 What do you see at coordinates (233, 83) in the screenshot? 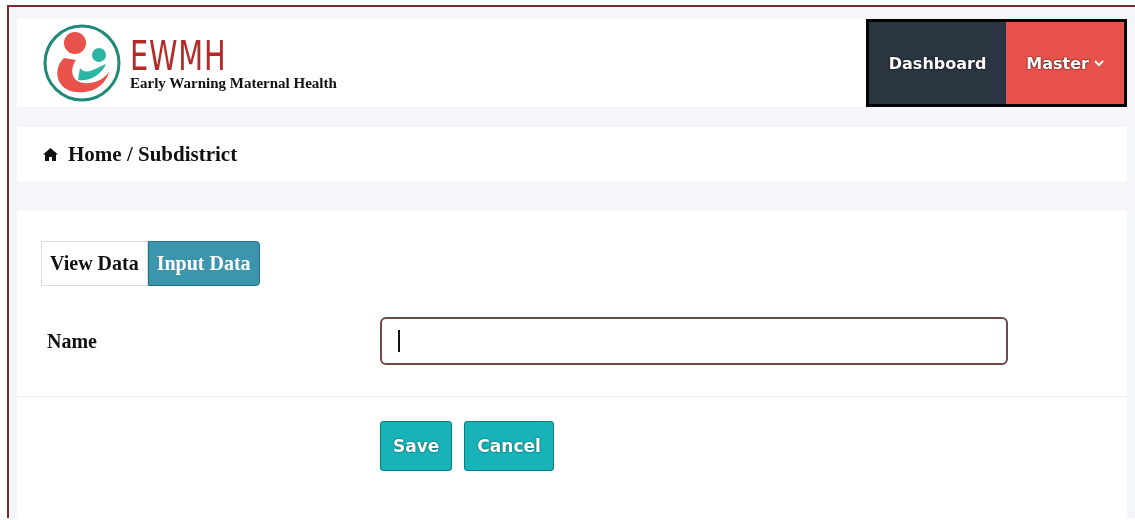
I see `brand-tagline: Early Warning Maternal Health` at bounding box center [233, 83].